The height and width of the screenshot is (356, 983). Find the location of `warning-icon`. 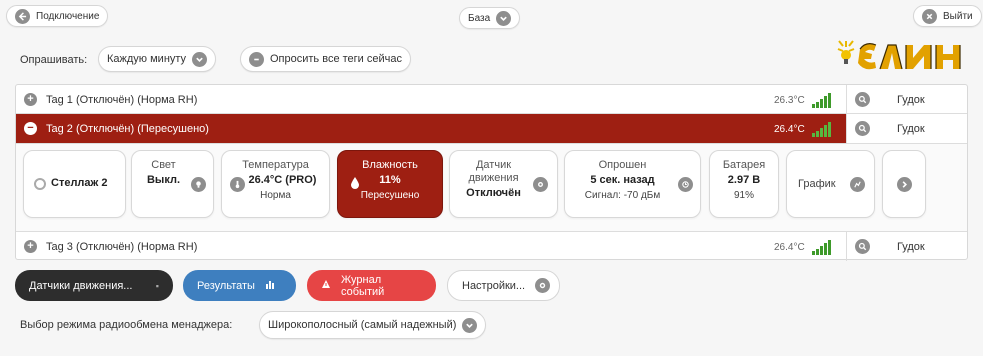

warning-icon is located at coordinates (326, 285).